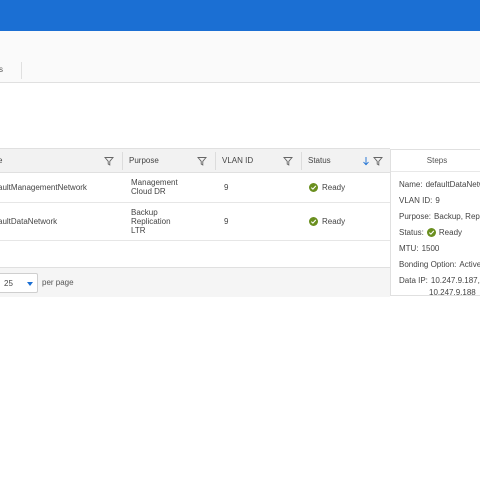 The height and width of the screenshot is (485, 480). I want to click on detail-value: Active/, so click(469, 264).